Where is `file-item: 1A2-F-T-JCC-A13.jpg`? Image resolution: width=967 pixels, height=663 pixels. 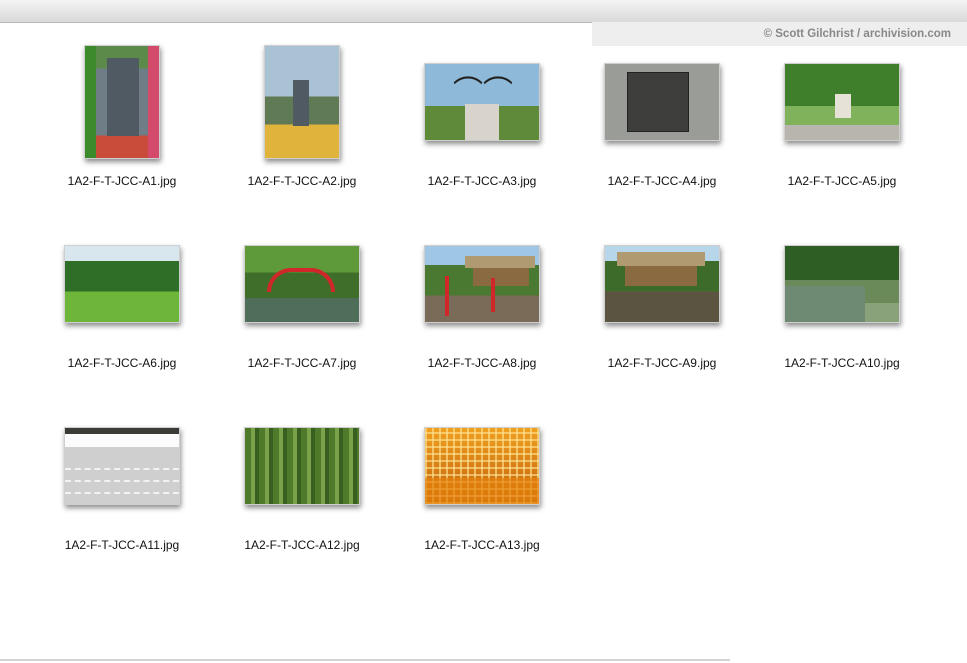 file-item: 1A2-F-T-JCC-A13.jpg is located at coordinates (482, 487).